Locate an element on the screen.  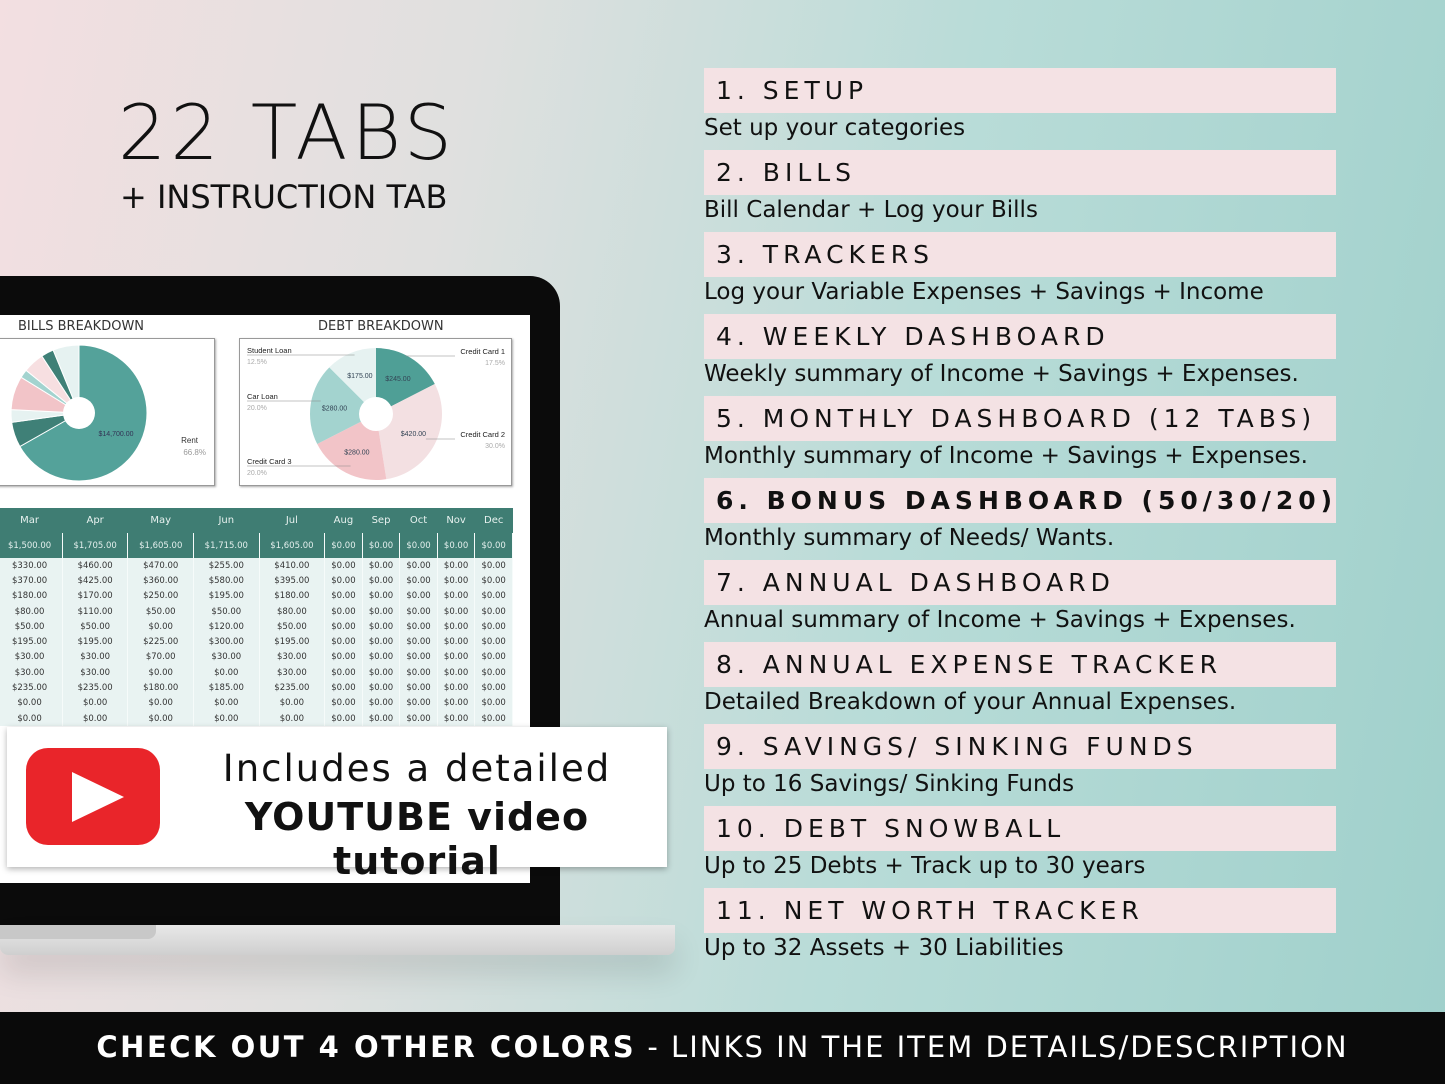
table-cell: $370.00 is located at coordinates (31, 581).